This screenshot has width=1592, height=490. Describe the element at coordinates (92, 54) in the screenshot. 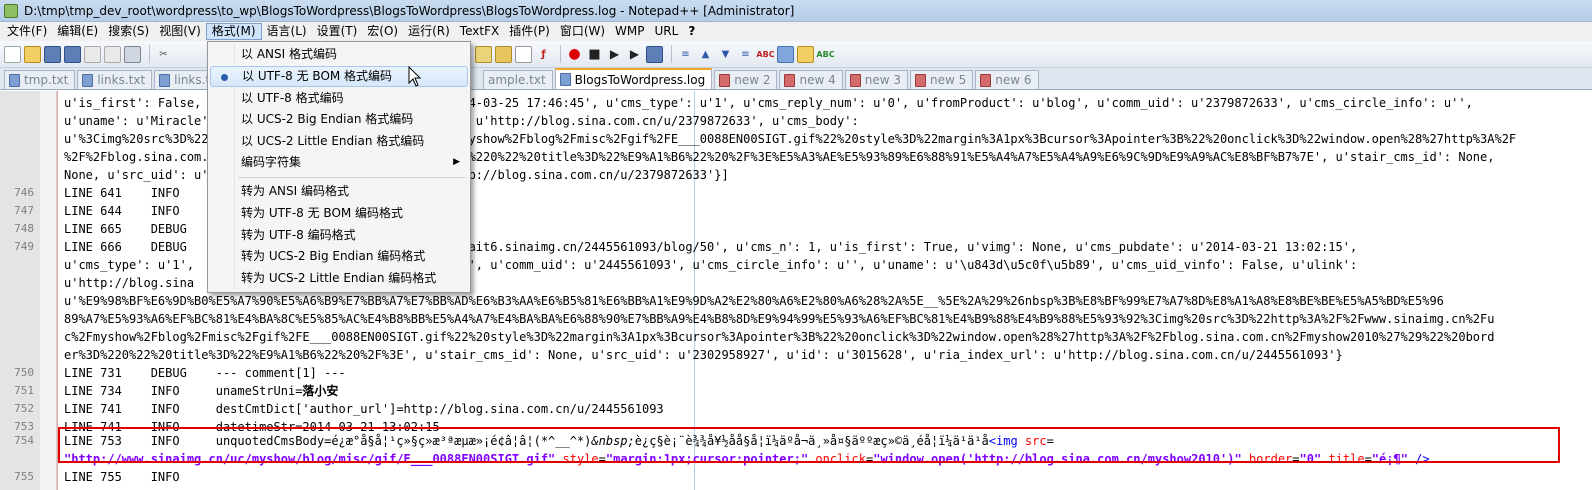

I see `close-icon` at that location.